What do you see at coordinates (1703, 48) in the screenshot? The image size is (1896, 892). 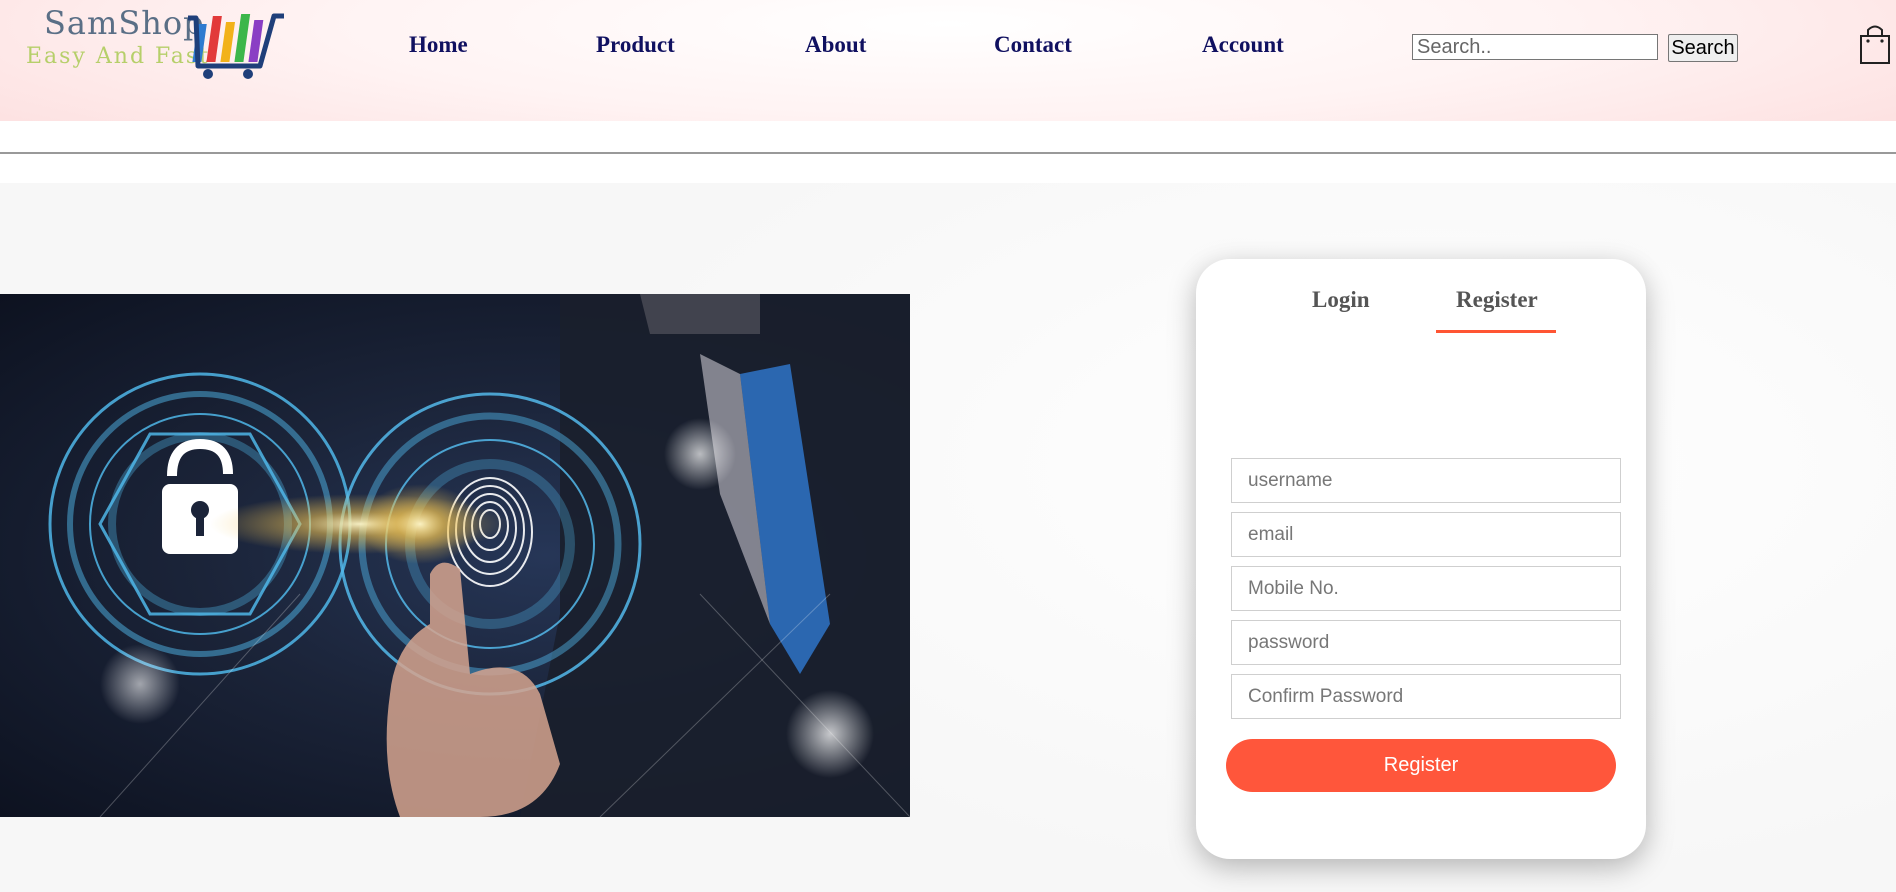 I see `search-button: Search` at bounding box center [1703, 48].